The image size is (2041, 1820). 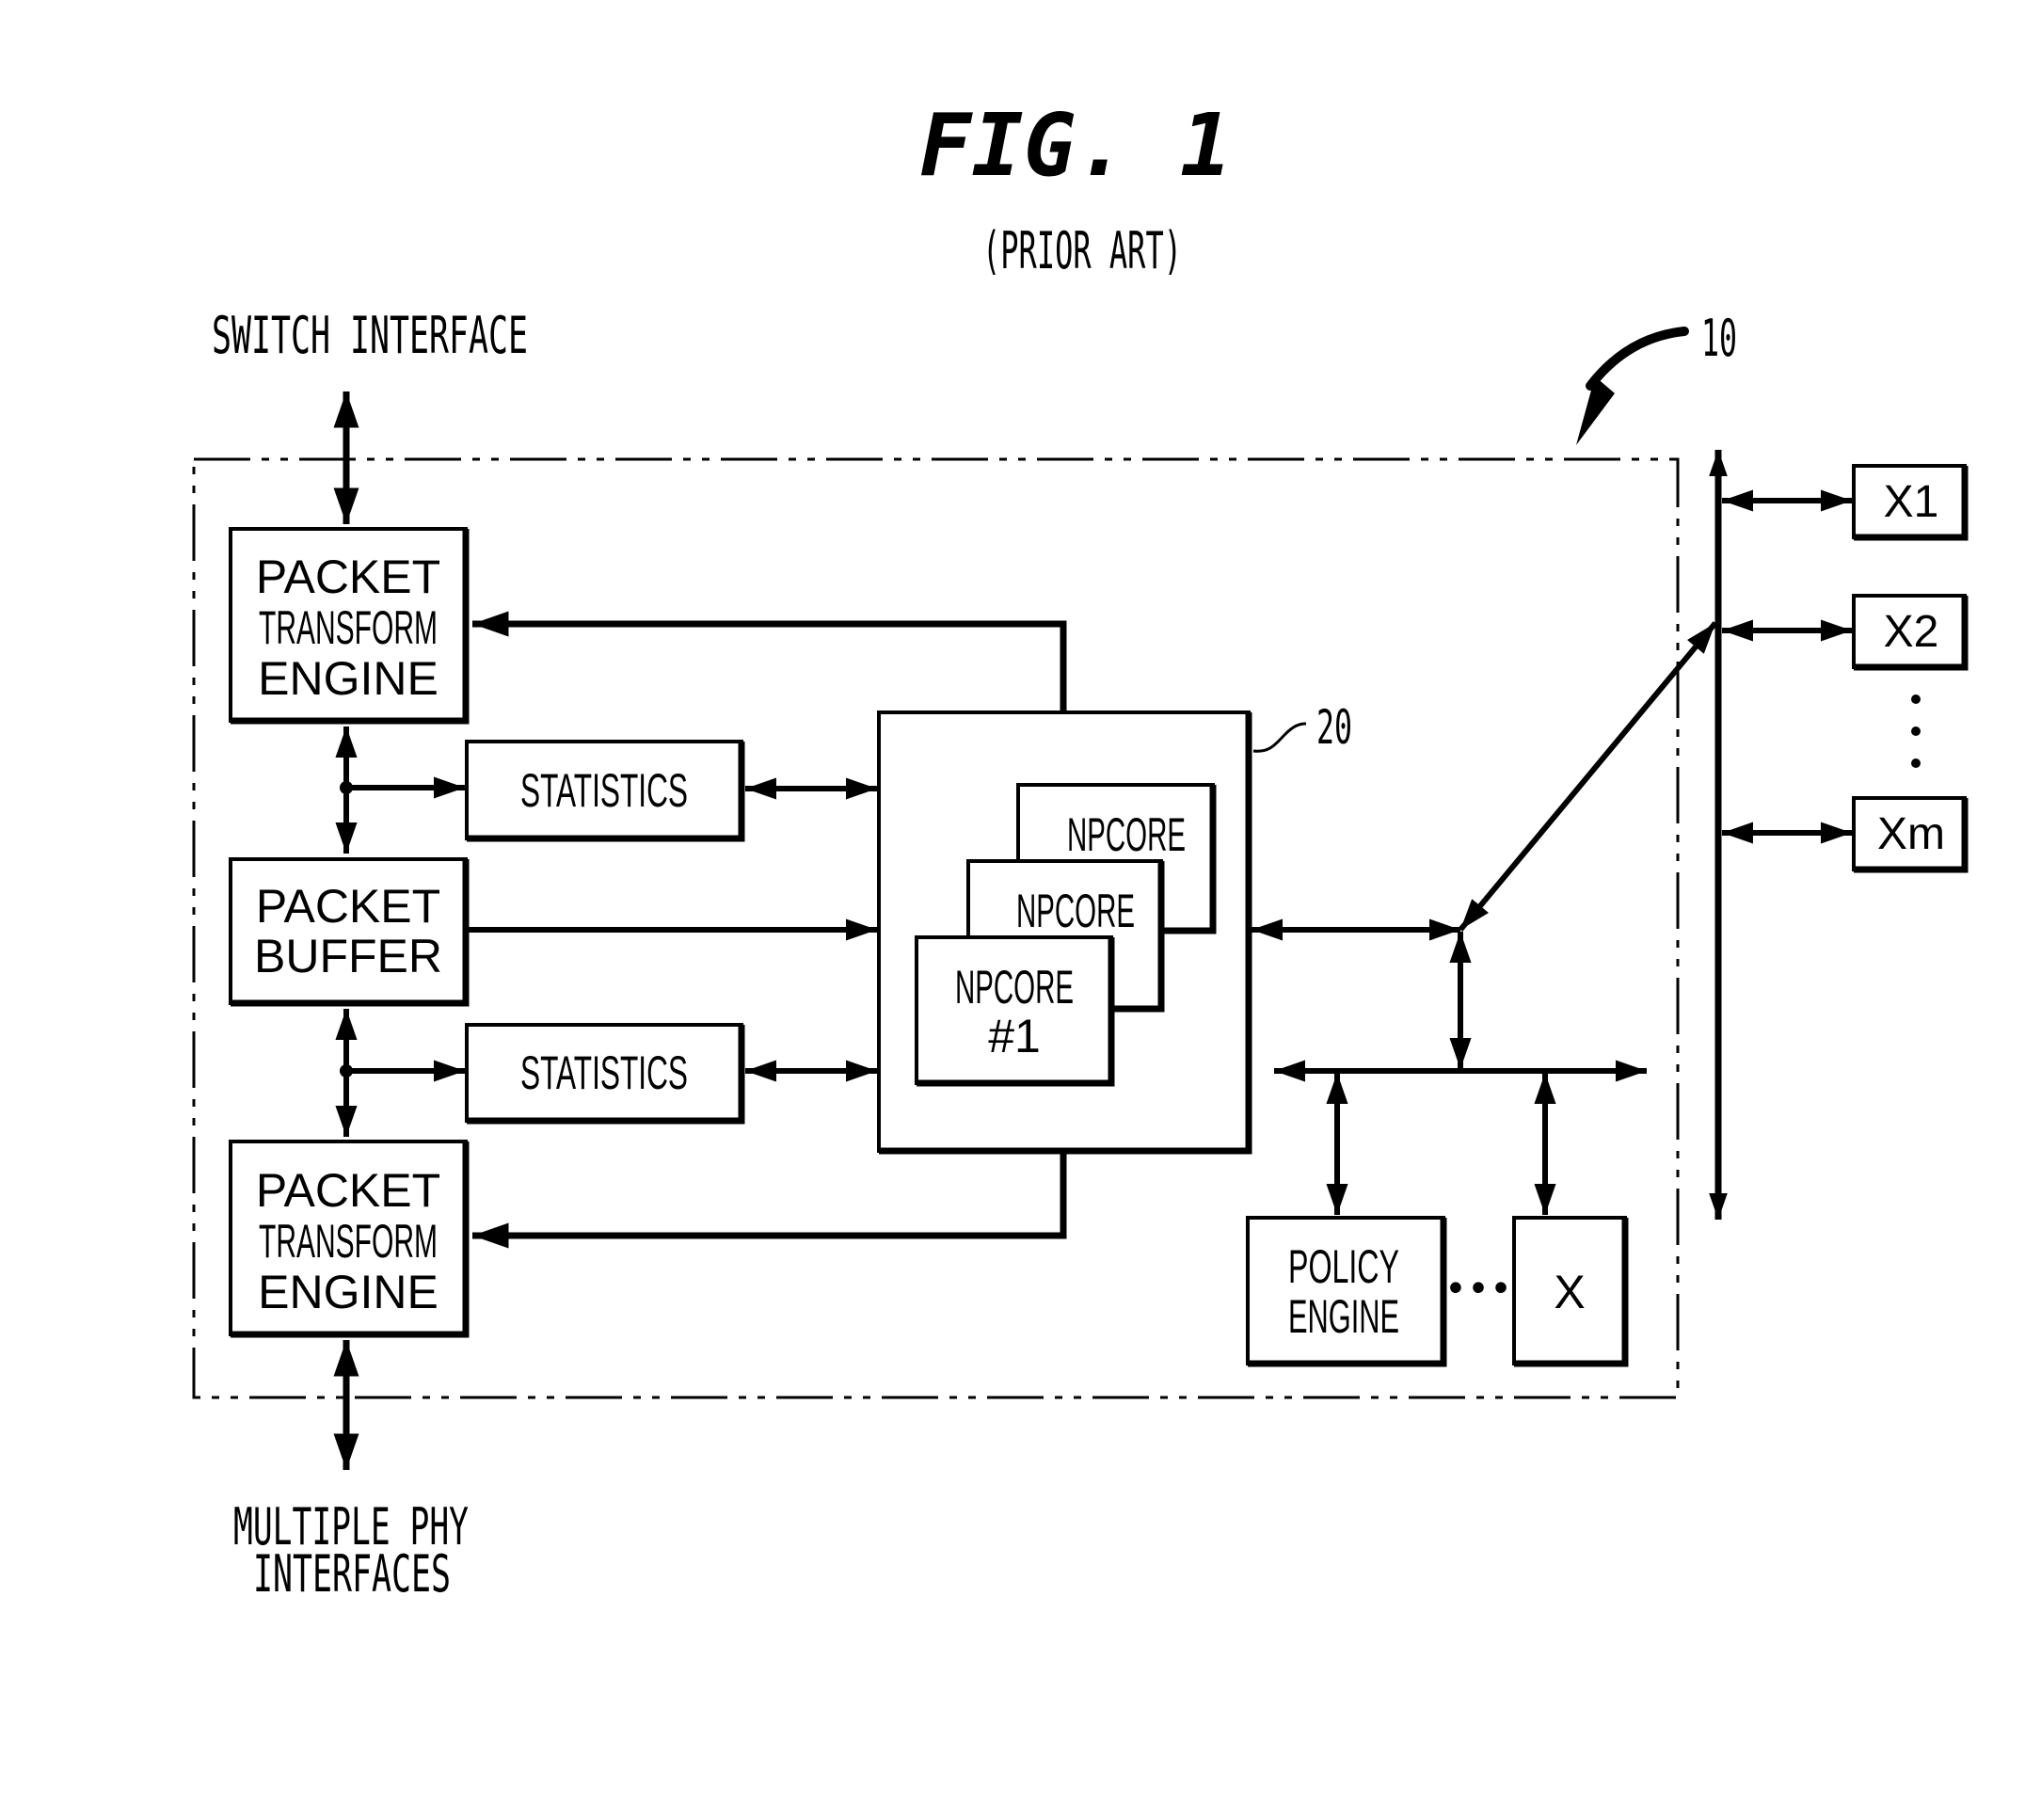 I want to click on policy-engine: POLICY ENGINE, so click(x=1346, y=1291).